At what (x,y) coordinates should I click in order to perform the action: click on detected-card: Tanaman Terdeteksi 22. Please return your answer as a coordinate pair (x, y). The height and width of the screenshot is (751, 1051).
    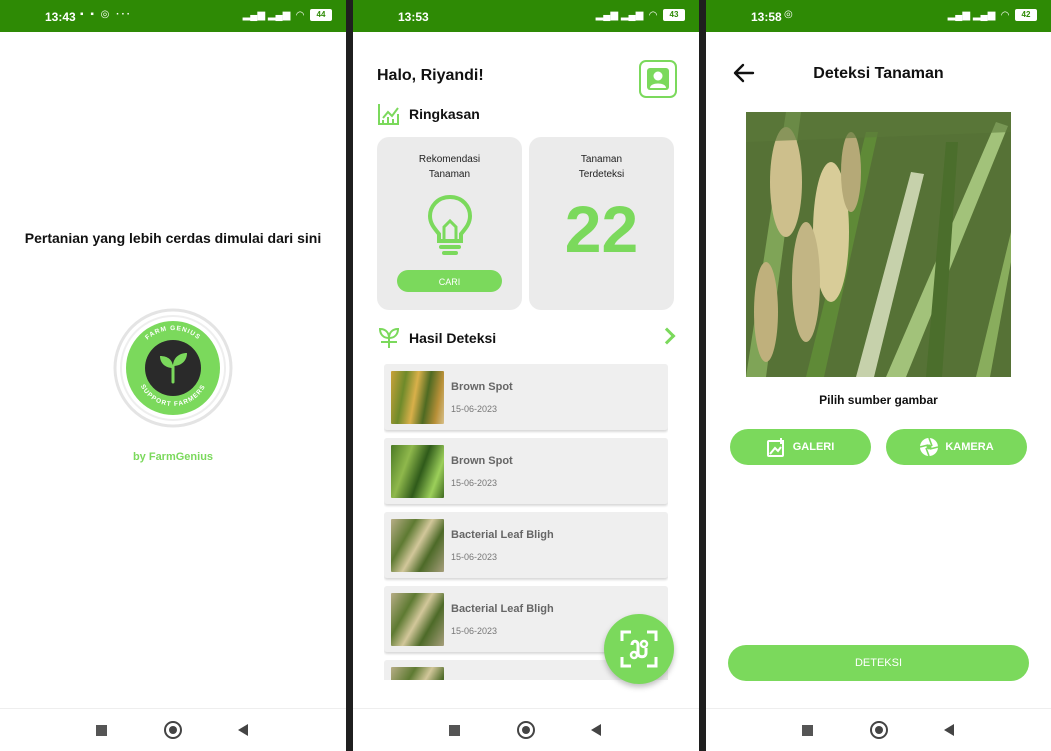
    Looking at the image, I should click on (601, 223).